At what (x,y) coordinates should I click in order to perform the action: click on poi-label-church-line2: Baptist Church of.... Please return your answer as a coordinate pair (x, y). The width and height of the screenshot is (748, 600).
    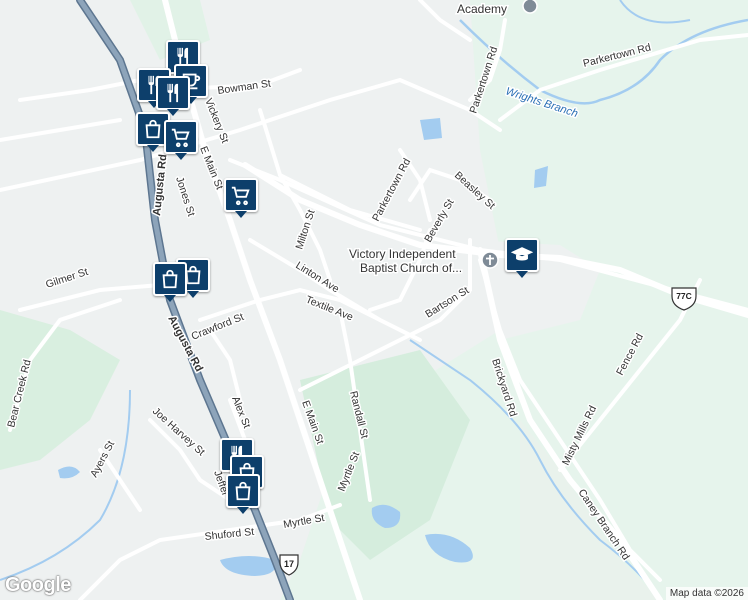
    Looking at the image, I should click on (411, 268).